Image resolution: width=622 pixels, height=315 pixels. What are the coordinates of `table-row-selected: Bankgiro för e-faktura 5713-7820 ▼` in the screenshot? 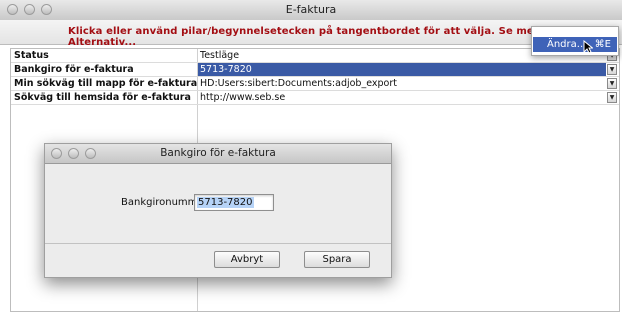 It's located at (315, 70).